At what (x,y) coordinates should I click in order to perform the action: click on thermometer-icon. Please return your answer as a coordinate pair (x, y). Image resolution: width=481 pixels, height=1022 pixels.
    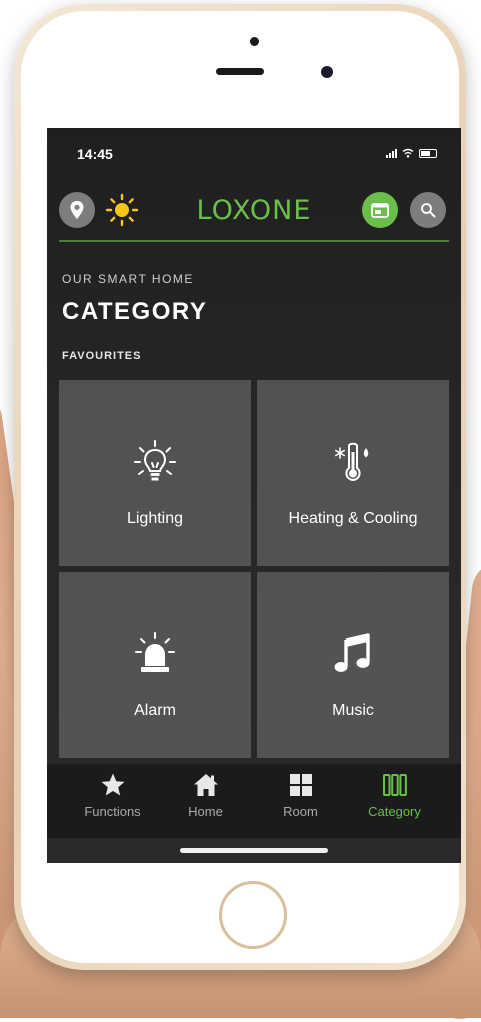
    Looking at the image, I should click on (352, 462).